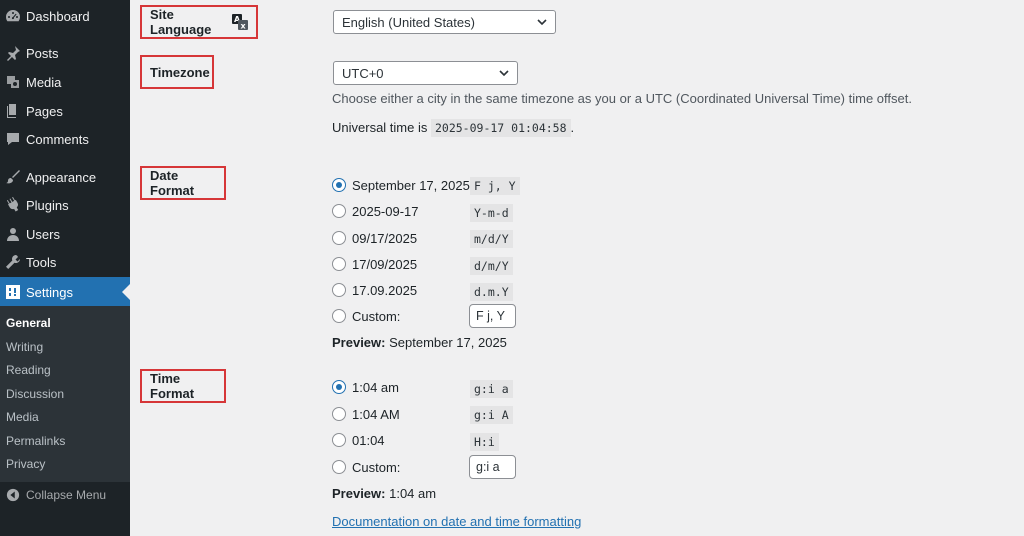 The width and height of the screenshot is (1024, 536). What do you see at coordinates (419, 342) in the screenshot?
I see `date-format-preview: Preview: September 17, 2025` at bounding box center [419, 342].